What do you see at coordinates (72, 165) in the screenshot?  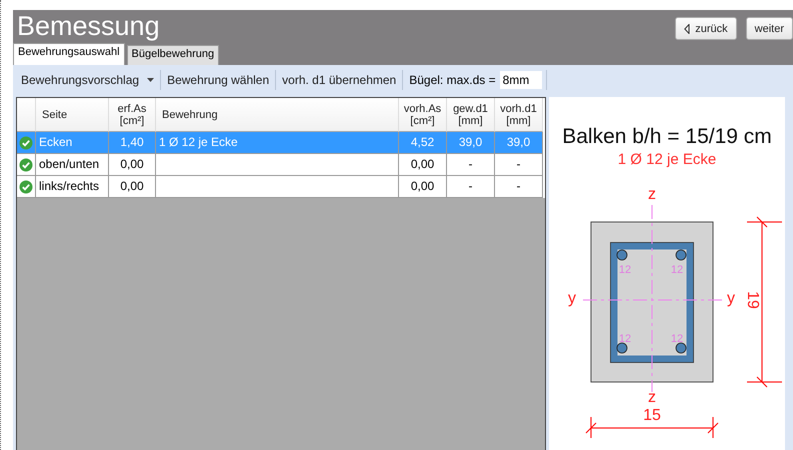 I see `table-cell: oben/unten` at bounding box center [72, 165].